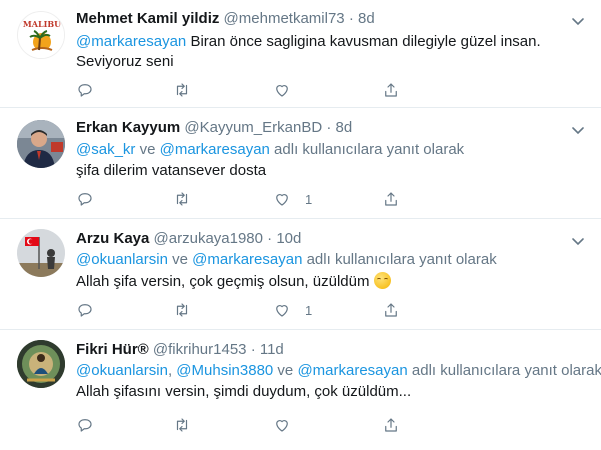  I want to click on svg-text: MALIBU, so click(42, 24).